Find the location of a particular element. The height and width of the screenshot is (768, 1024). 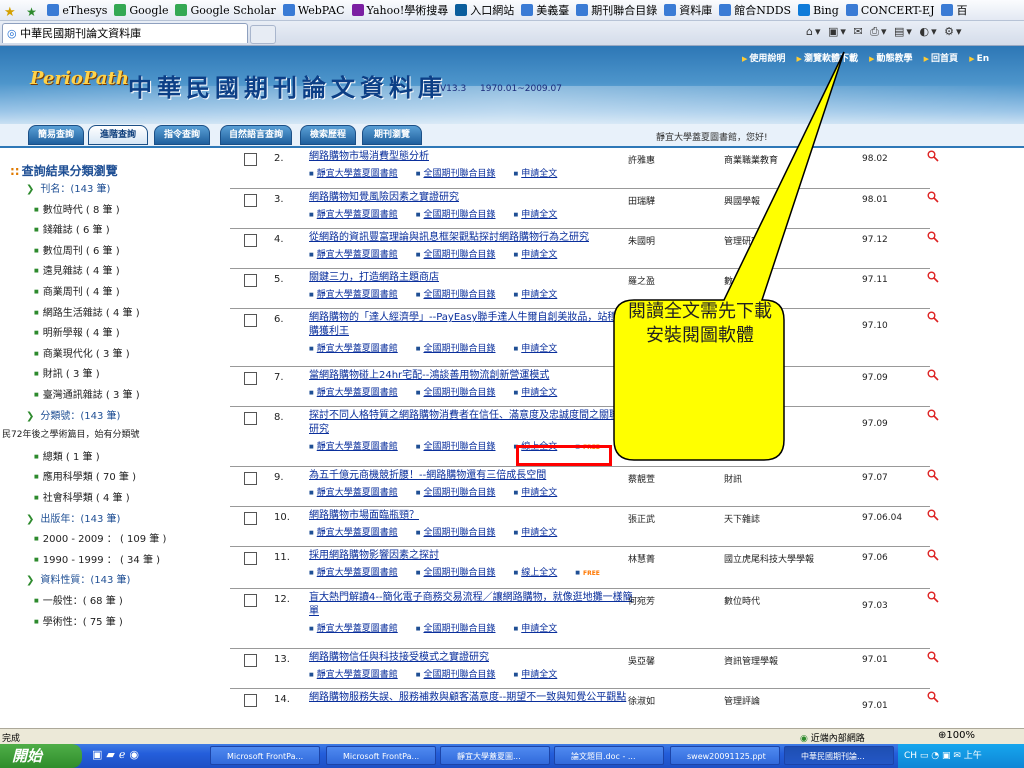

favorite-link: Yahoo!學術搜尋 is located at coordinates (399, 10).